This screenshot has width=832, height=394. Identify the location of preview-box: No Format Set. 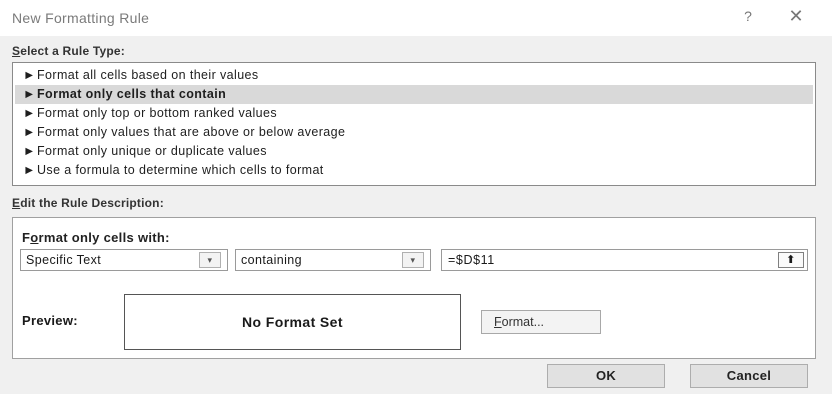
(292, 322).